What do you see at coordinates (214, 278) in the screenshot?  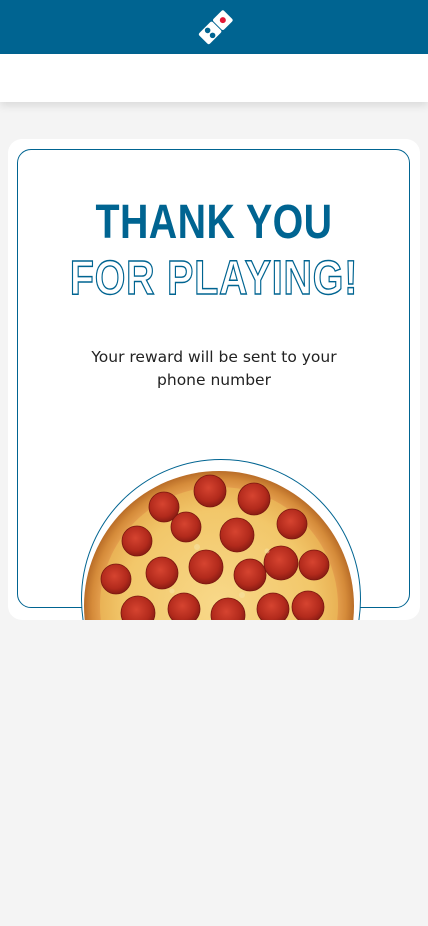 I see `headline-for-playing: FOR PLAYING!` at bounding box center [214, 278].